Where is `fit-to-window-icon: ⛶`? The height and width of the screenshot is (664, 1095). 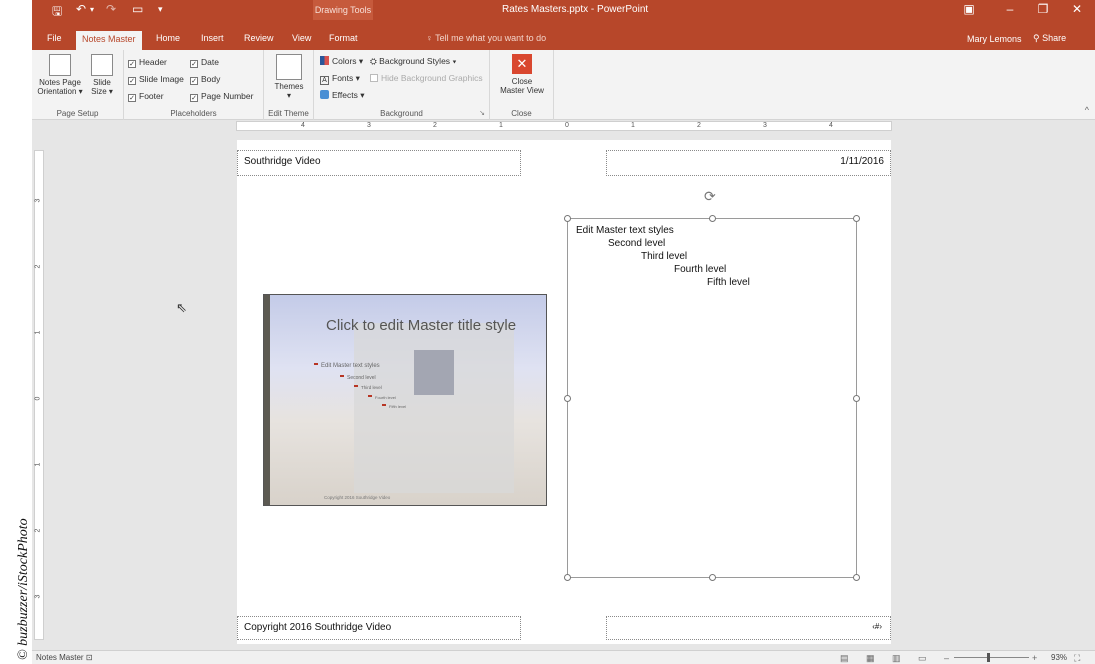 fit-to-window-icon: ⛶ is located at coordinates (1077, 658).